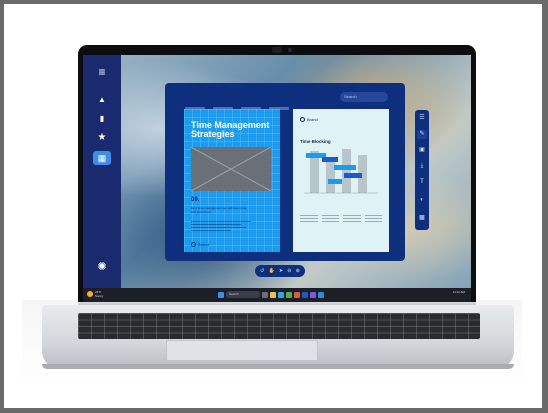  I want to click on tool-palette: ☰ ✎ ▣ ⤓ T ◐ ▩, so click(422, 170).